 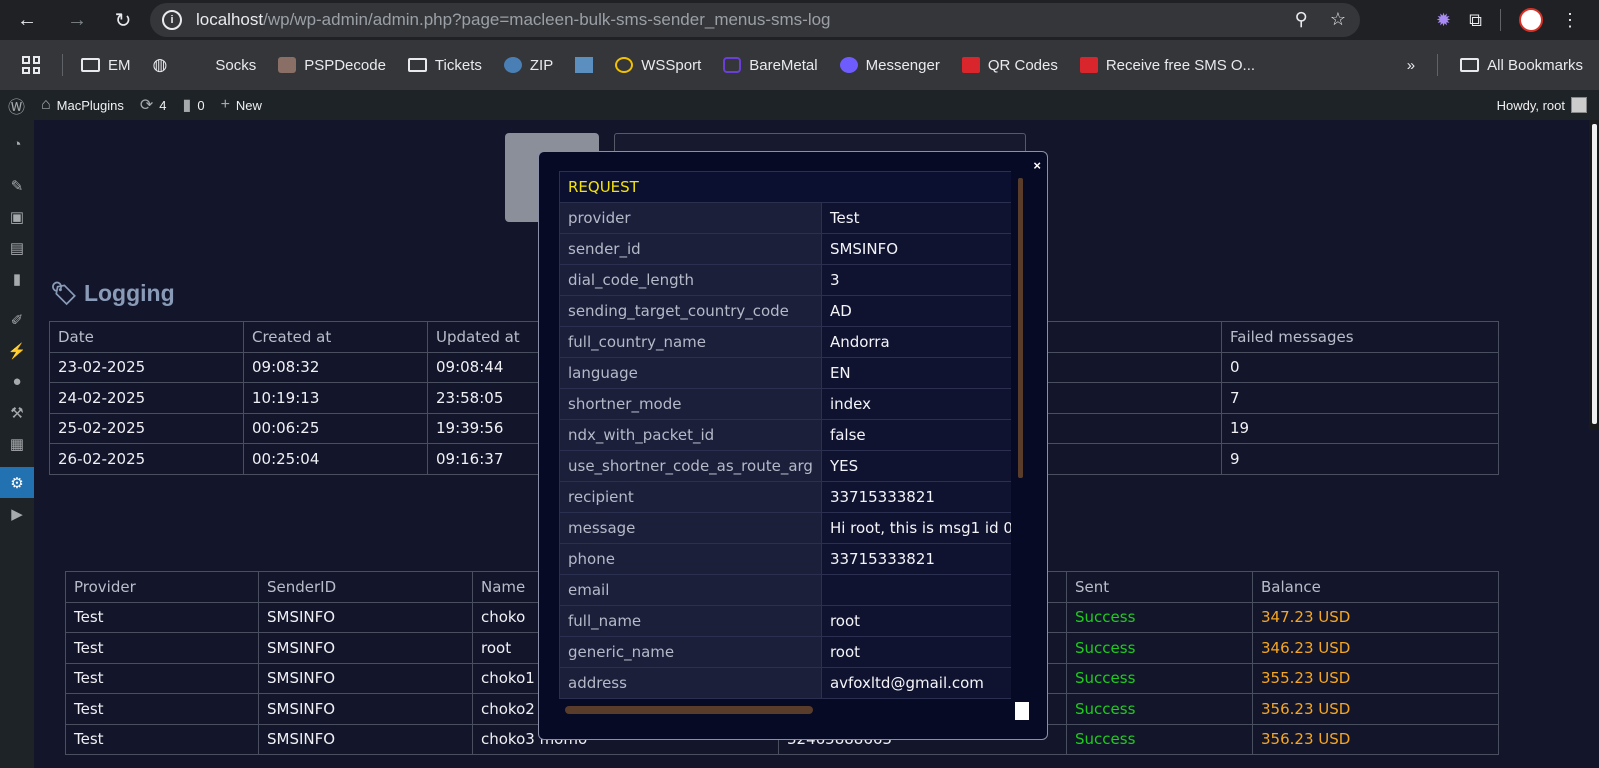 I want to click on star-icon: ☆, so click(x=1338, y=19).